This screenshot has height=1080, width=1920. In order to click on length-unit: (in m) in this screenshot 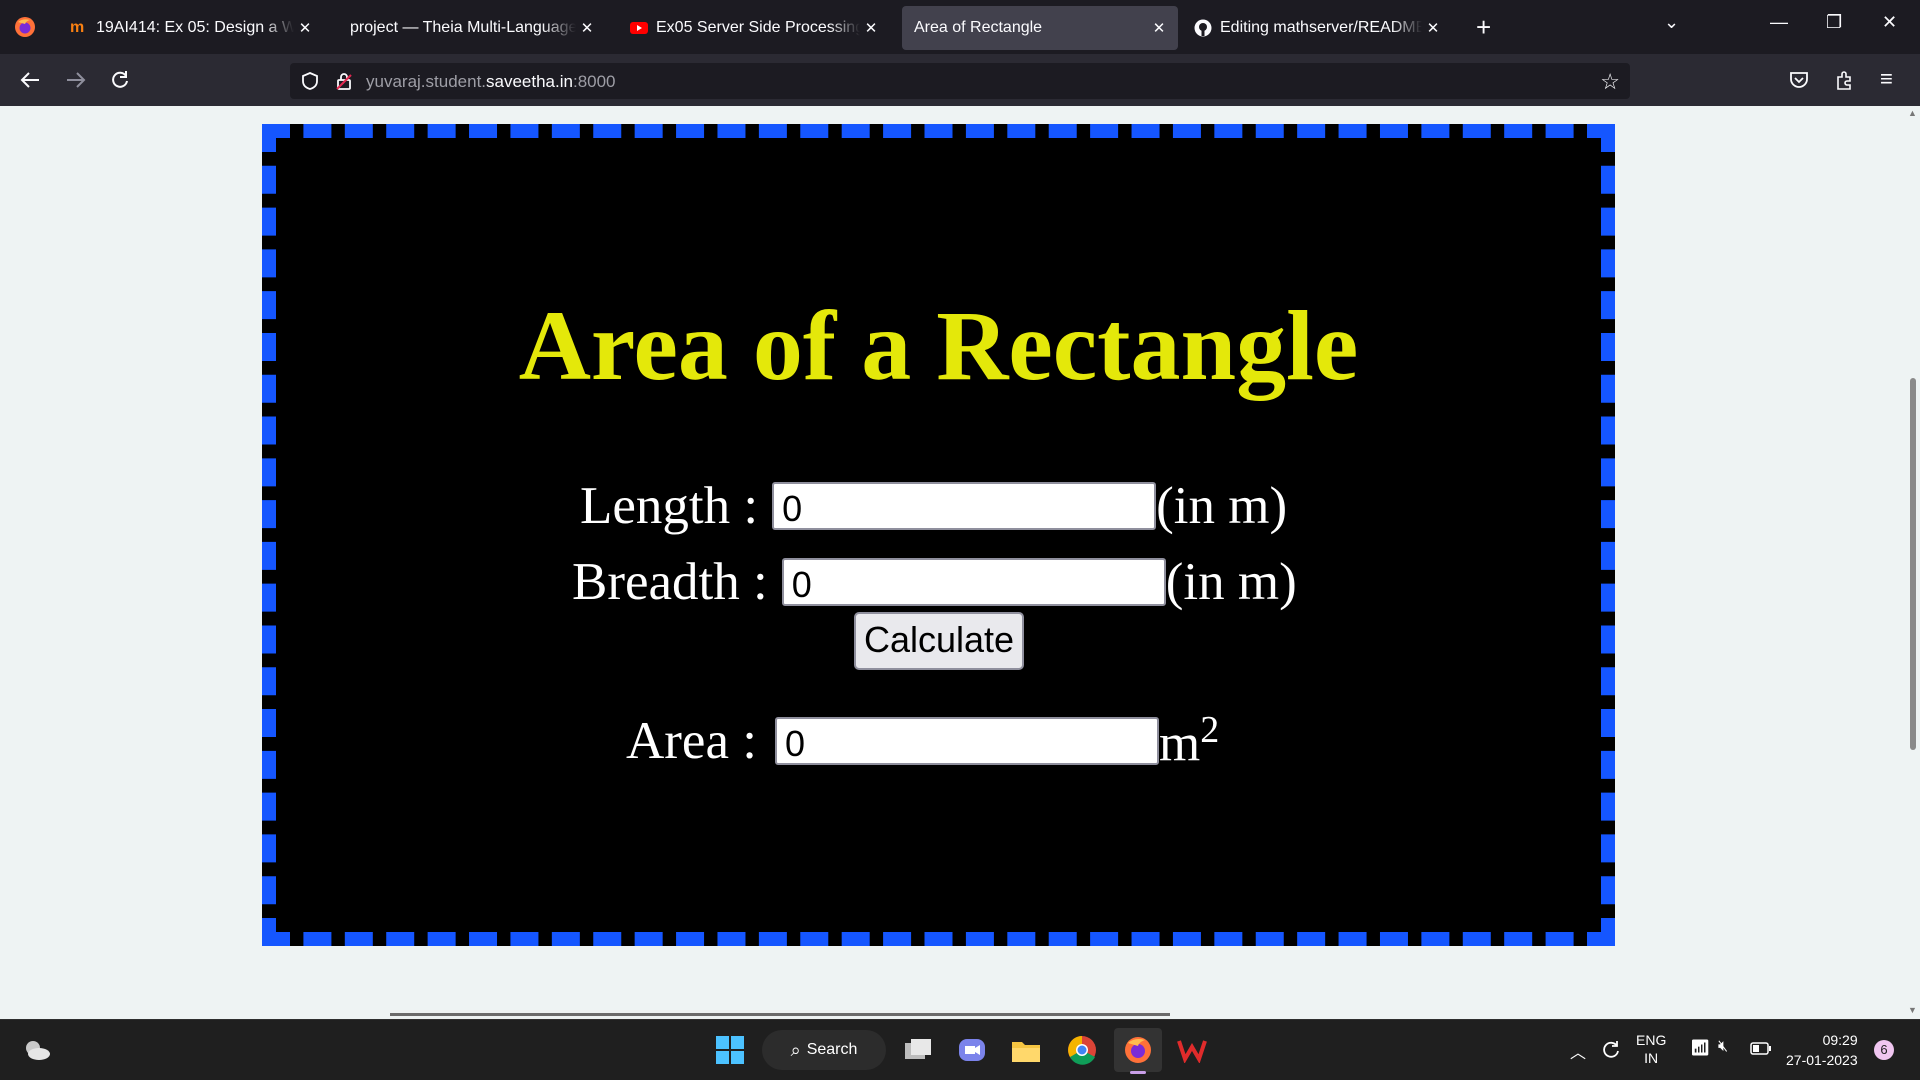, I will do `click(1222, 506)`.